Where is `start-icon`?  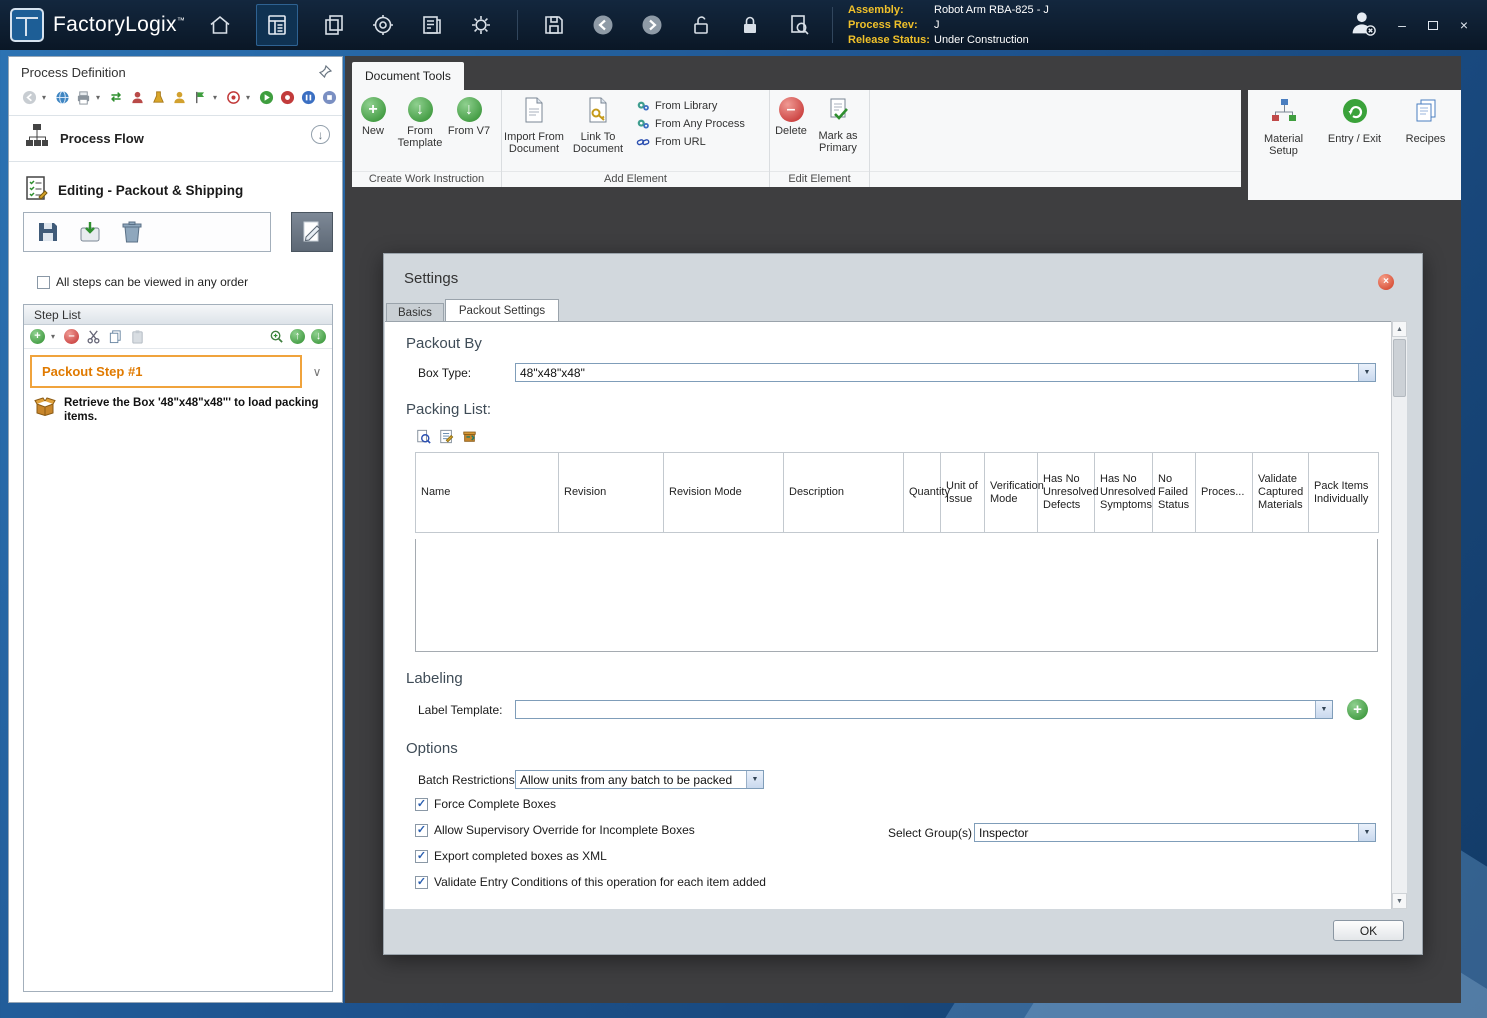
start-icon is located at coordinates (266, 97).